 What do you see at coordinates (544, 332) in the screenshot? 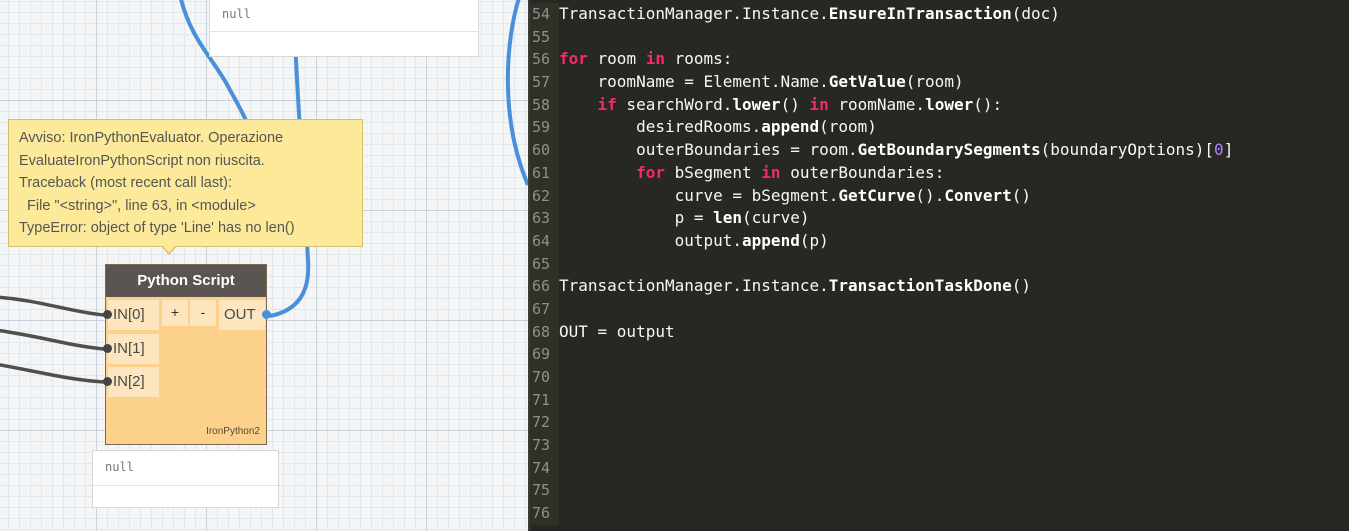
I see `line-number: 68` at bounding box center [544, 332].